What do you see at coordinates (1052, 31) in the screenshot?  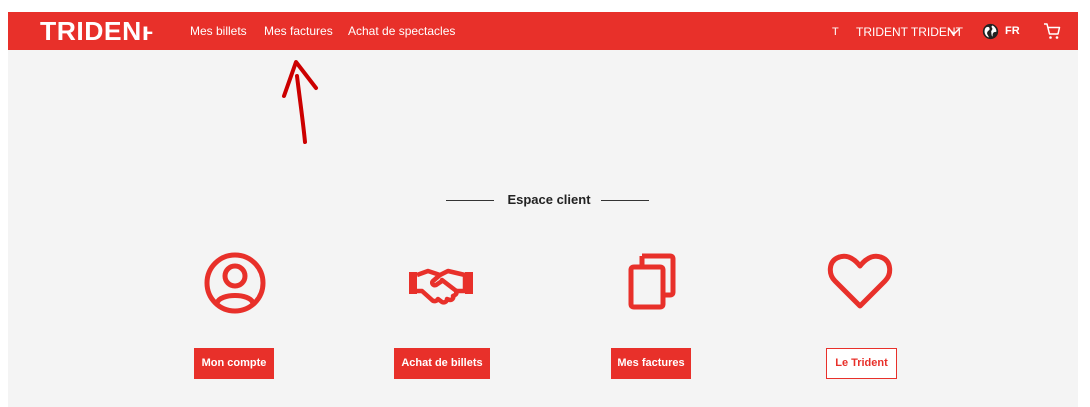 I see `cart-icon` at bounding box center [1052, 31].